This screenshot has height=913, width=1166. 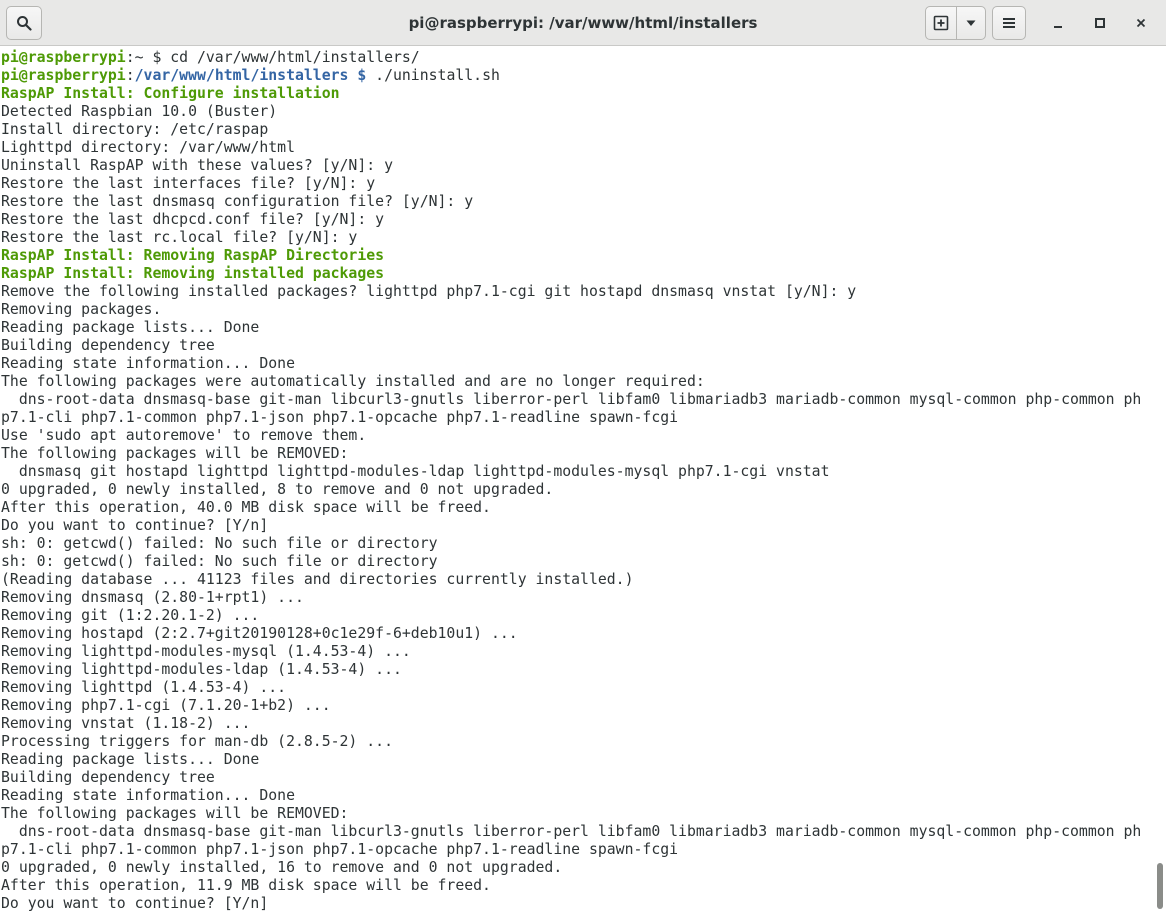 What do you see at coordinates (1160, 886) in the screenshot?
I see `scrollbar-thumb` at bounding box center [1160, 886].